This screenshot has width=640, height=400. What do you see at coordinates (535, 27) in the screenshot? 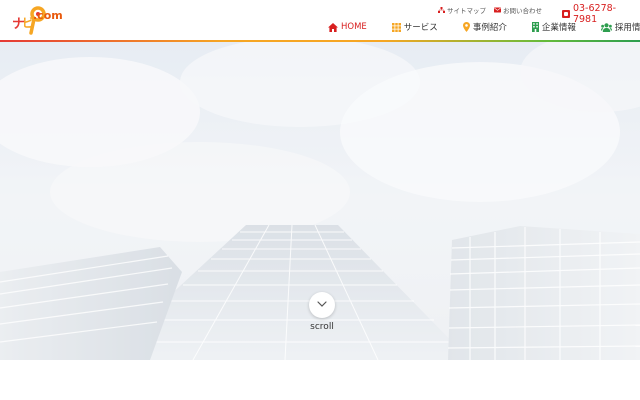
I see `building-icon` at bounding box center [535, 27].